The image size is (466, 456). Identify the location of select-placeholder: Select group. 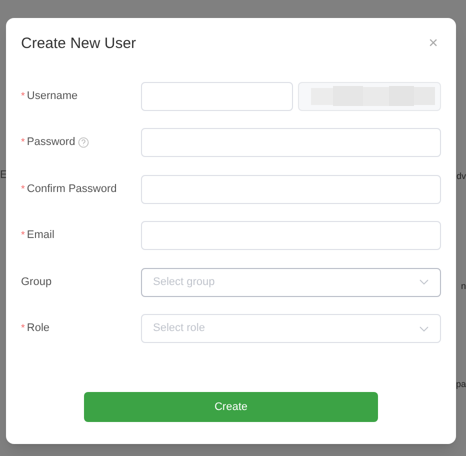
(184, 282).